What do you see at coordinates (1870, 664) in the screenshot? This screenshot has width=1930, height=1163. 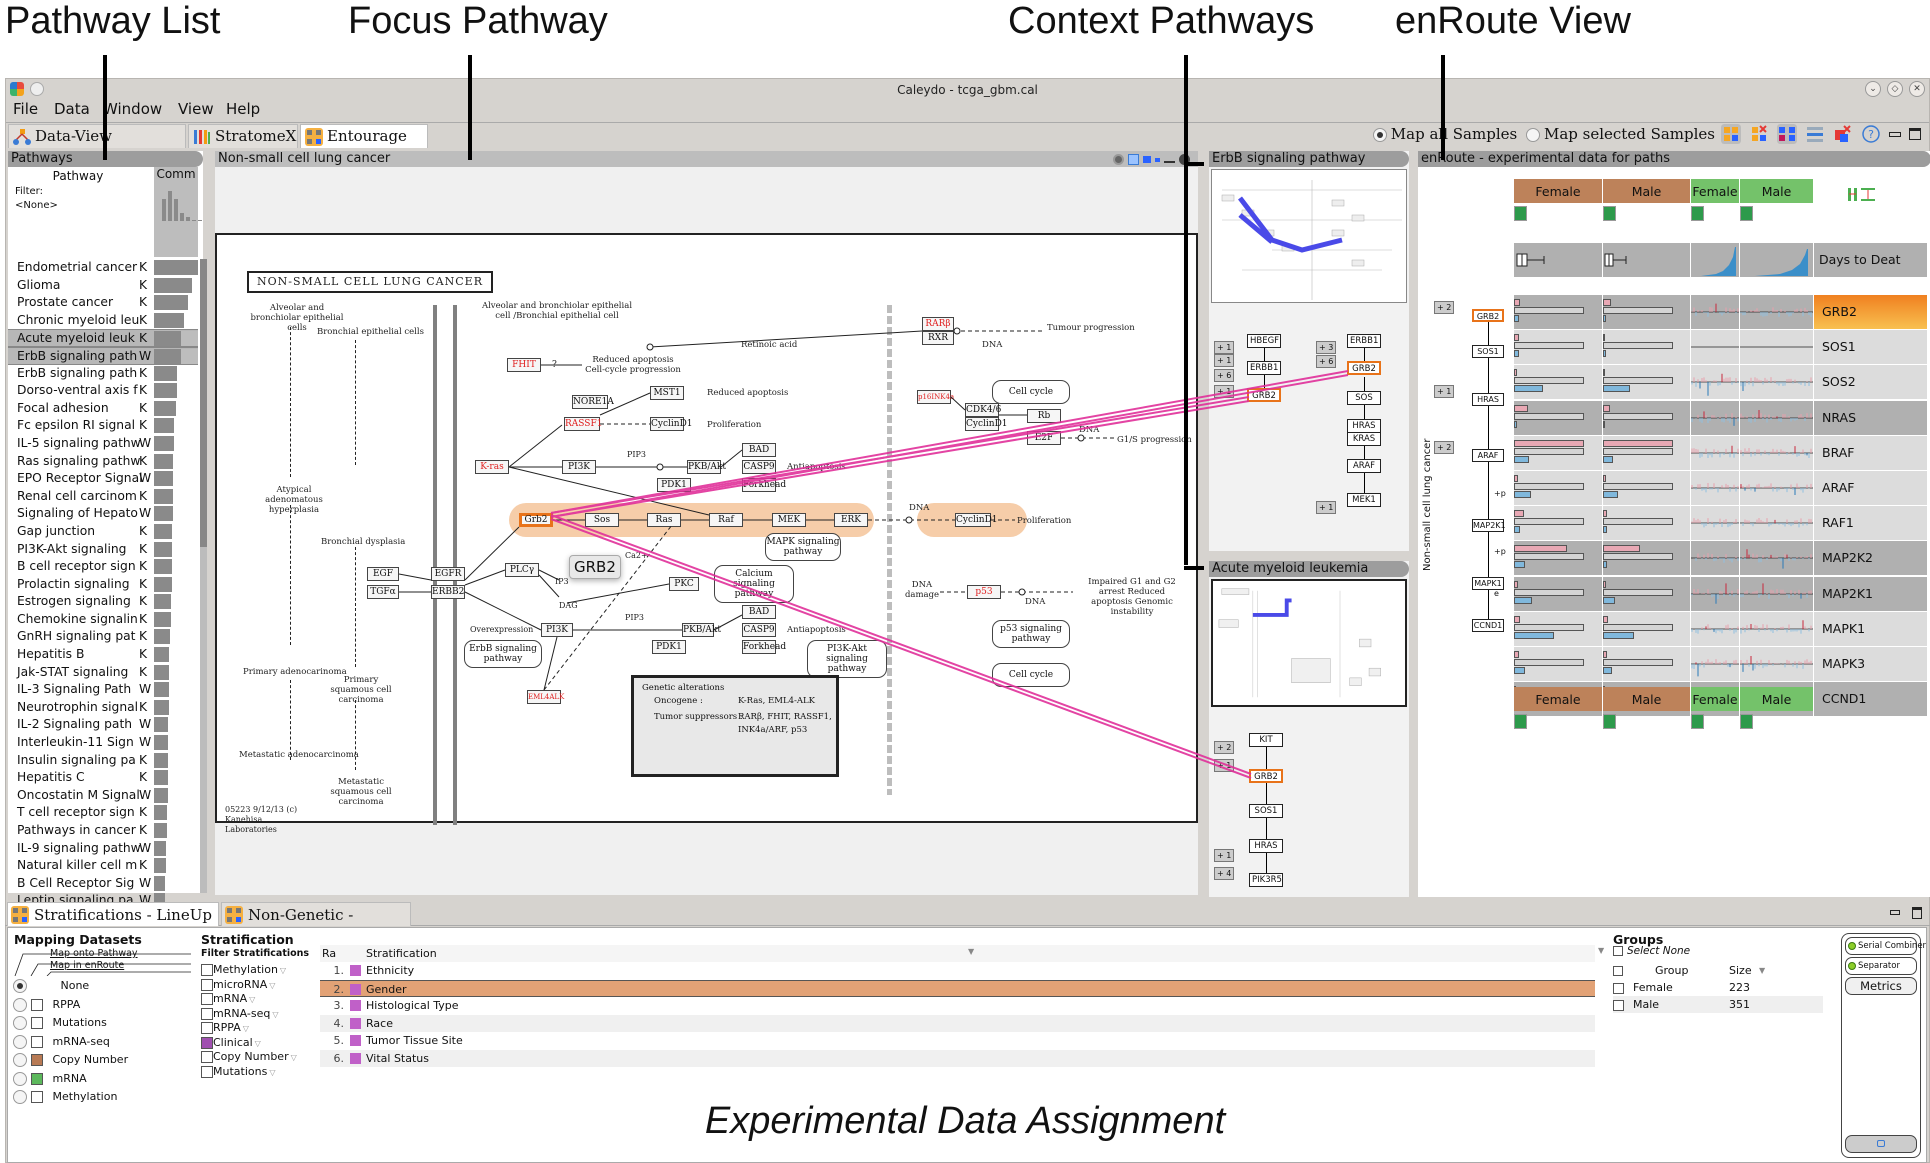 I see `gene-name: MAPK3` at bounding box center [1870, 664].